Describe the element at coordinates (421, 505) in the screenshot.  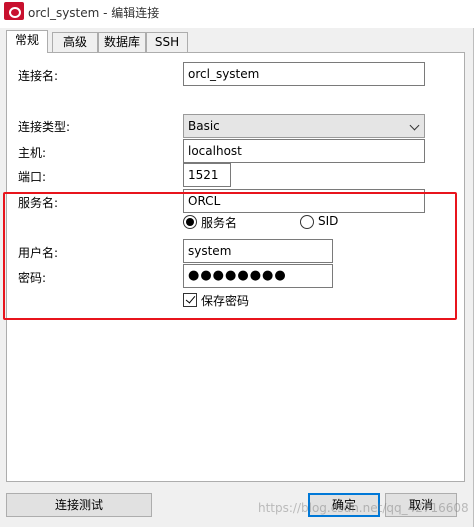
I see `cancel-button: 取消` at that location.